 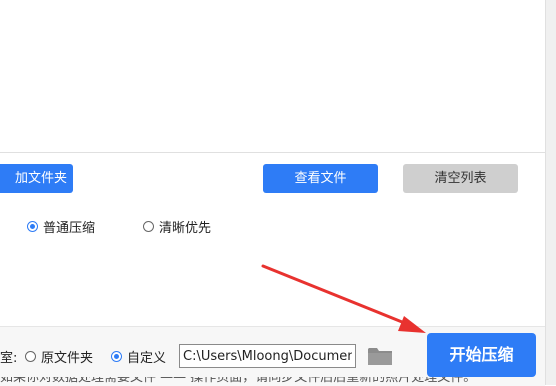 What do you see at coordinates (67, 358) in the screenshot?
I see `radio-label: 原文件夹` at bounding box center [67, 358].